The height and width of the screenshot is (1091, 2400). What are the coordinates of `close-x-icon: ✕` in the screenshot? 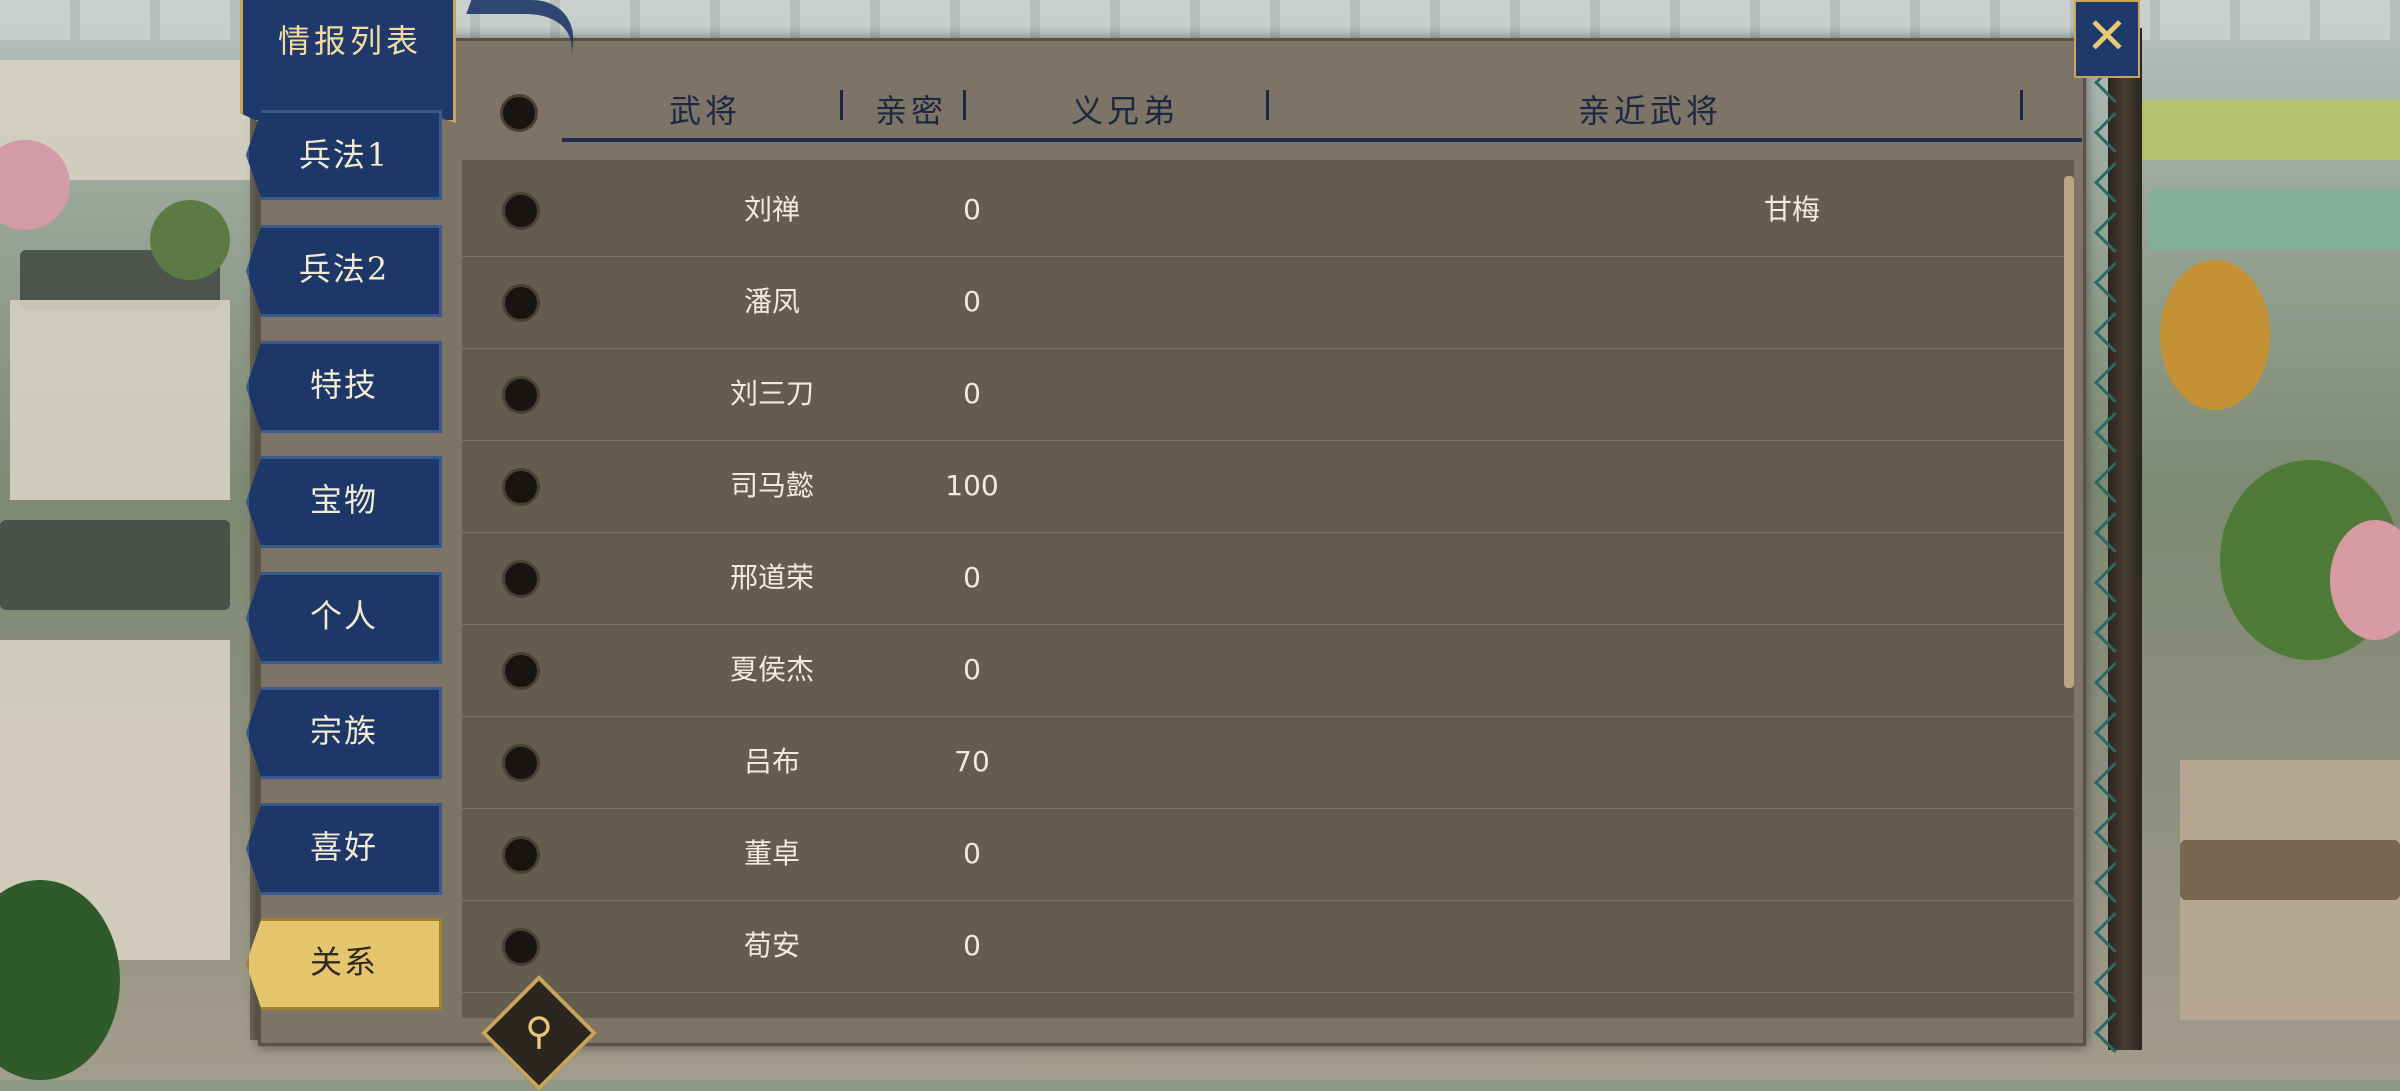 It's located at (2107, 36).